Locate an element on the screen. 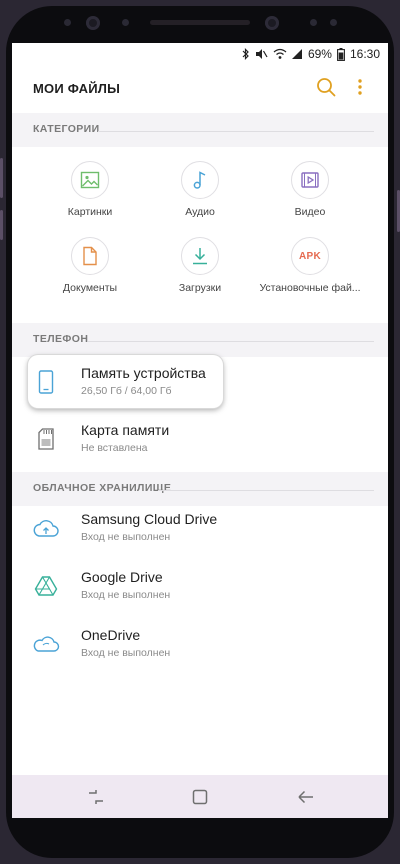 Image resolution: width=400 pixels, height=864 pixels. category-label: Загрузки is located at coordinates (200, 288).